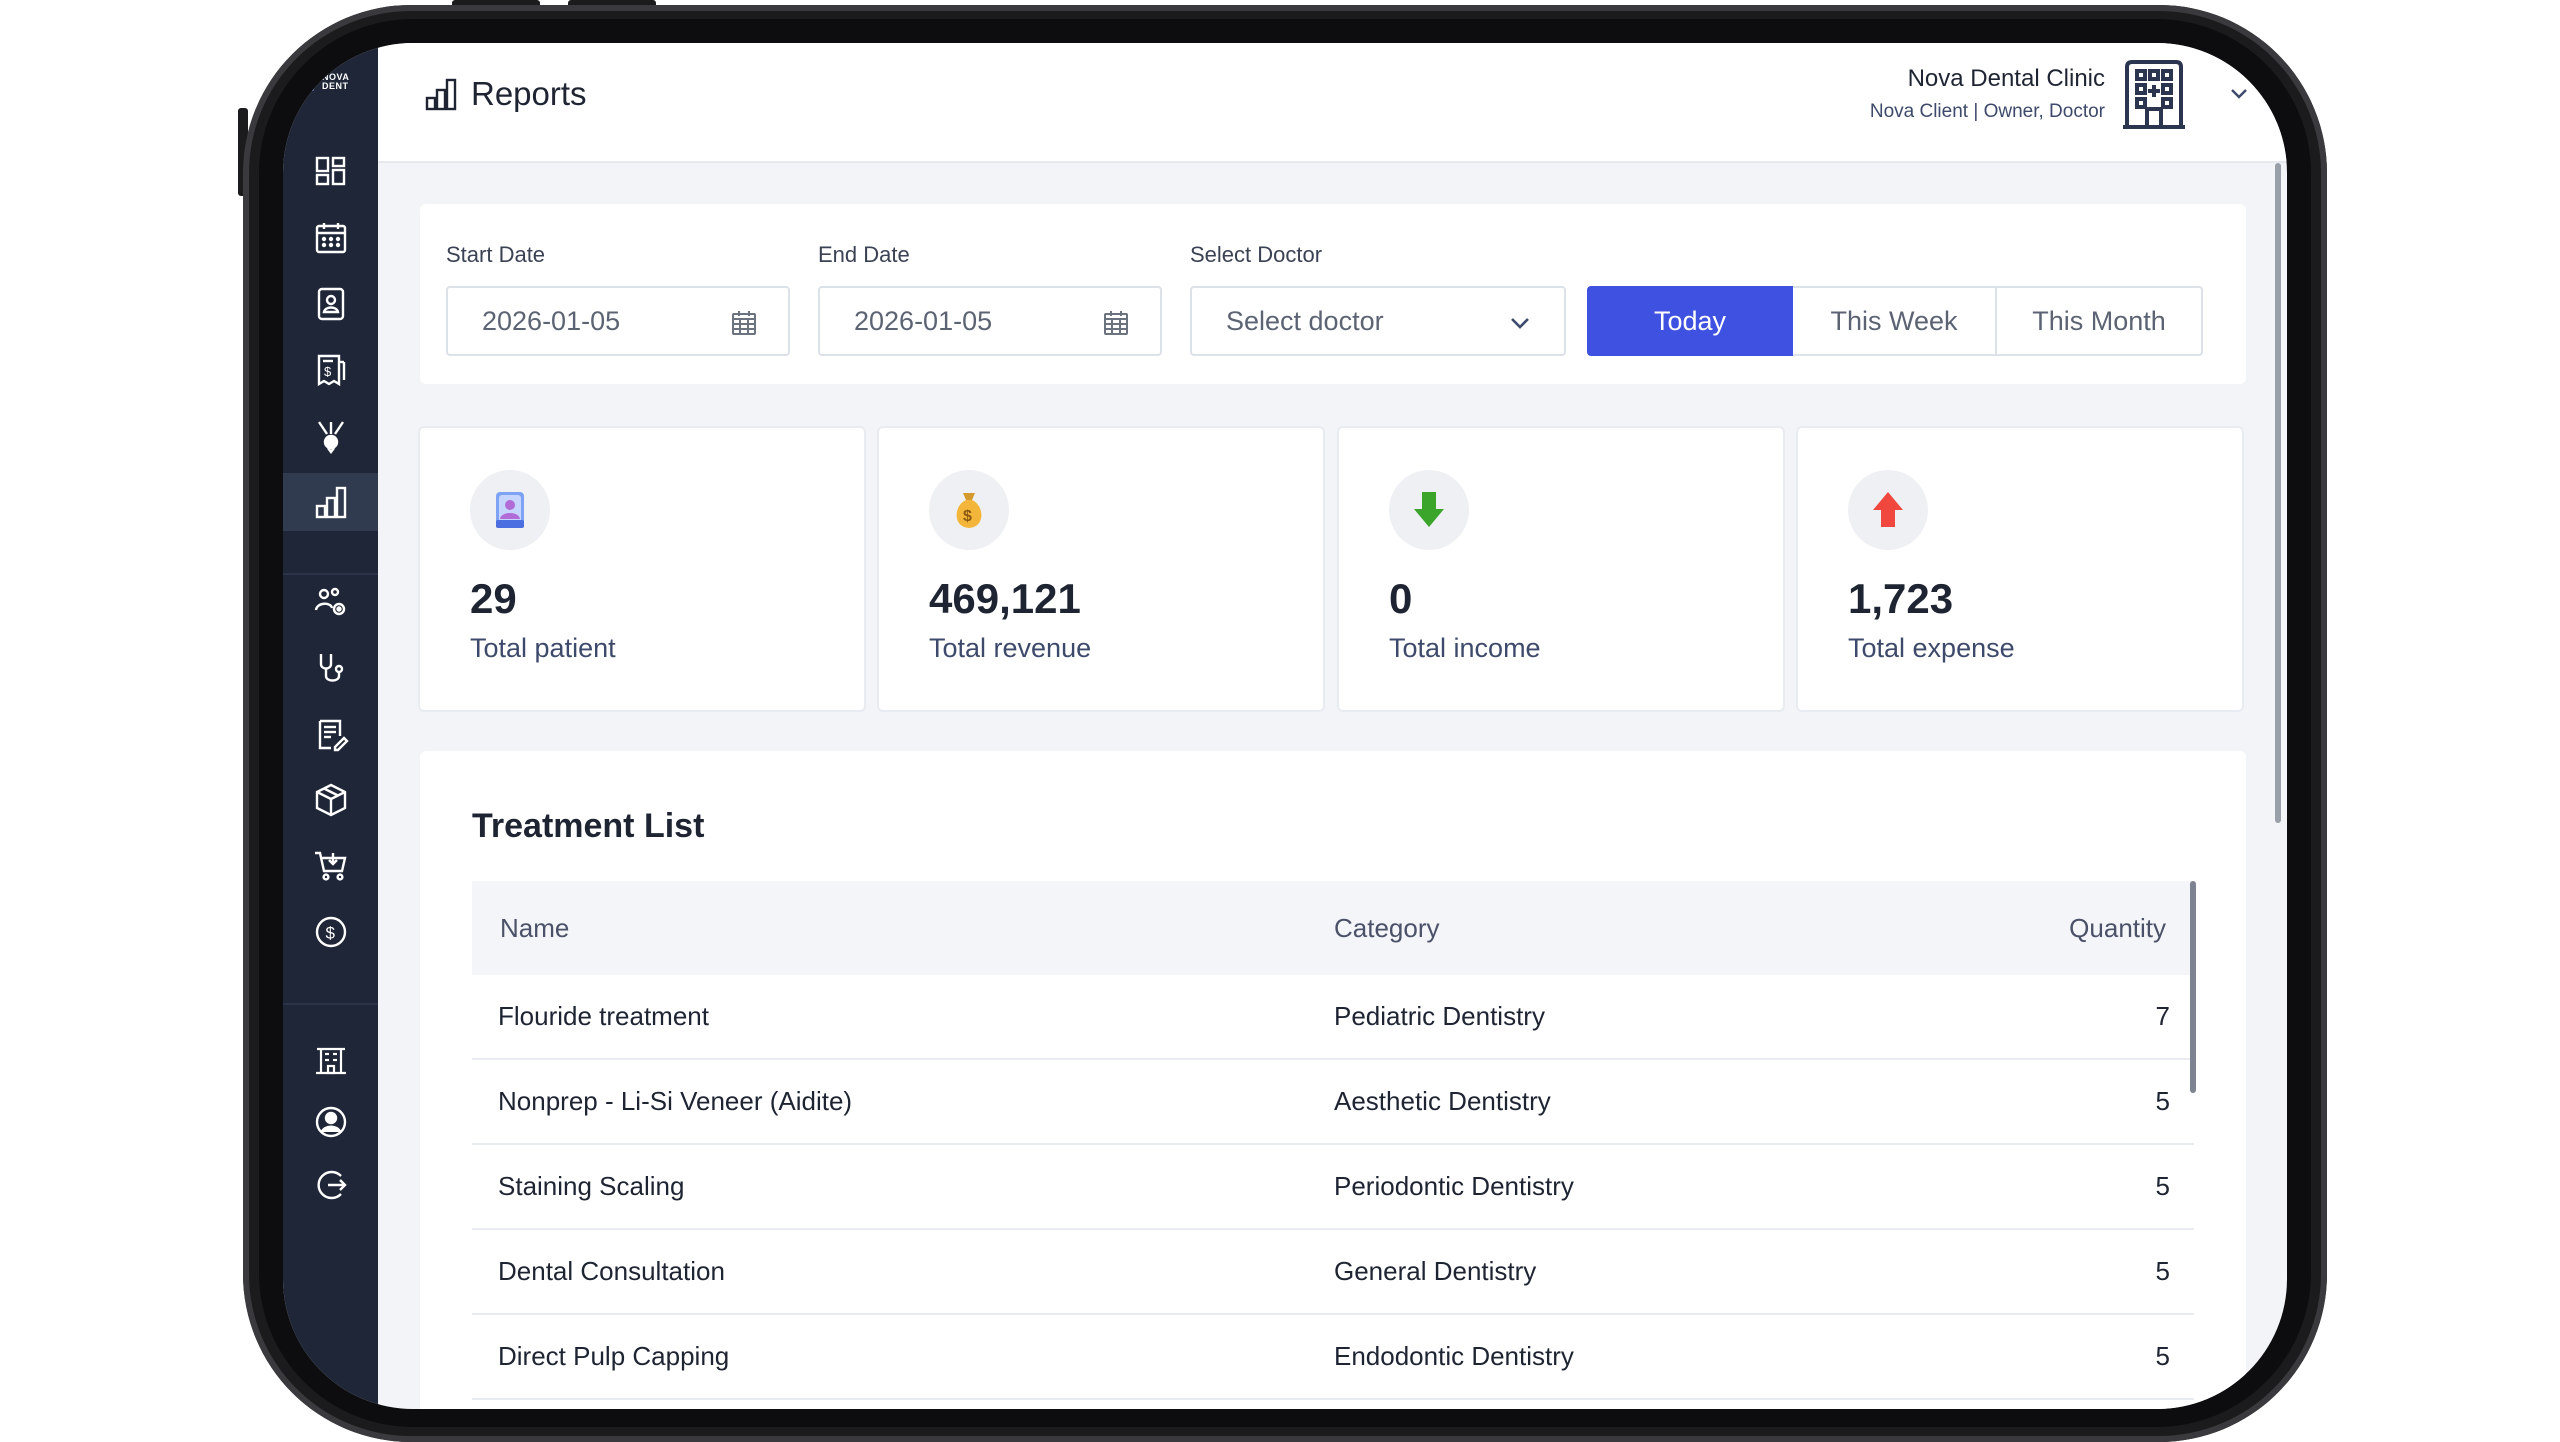 The height and width of the screenshot is (1442, 2560). Describe the element at coordinates (1987, 111) in the screenshot. I see `user-role: Nova Client | Owner, Doctor` at that location.